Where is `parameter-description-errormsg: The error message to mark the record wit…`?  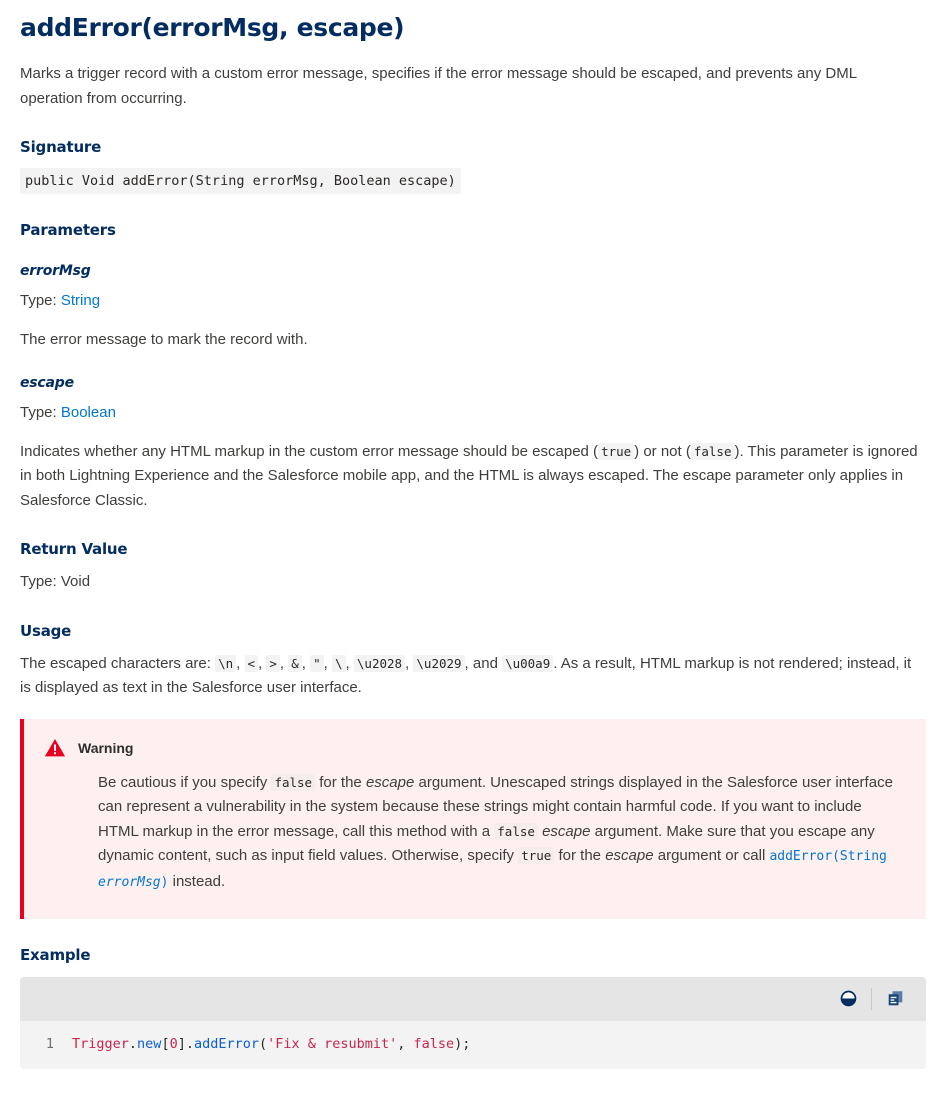
parameter-description-errormsg: The error message to mark the record wit… is located at coordinates (164, 339).